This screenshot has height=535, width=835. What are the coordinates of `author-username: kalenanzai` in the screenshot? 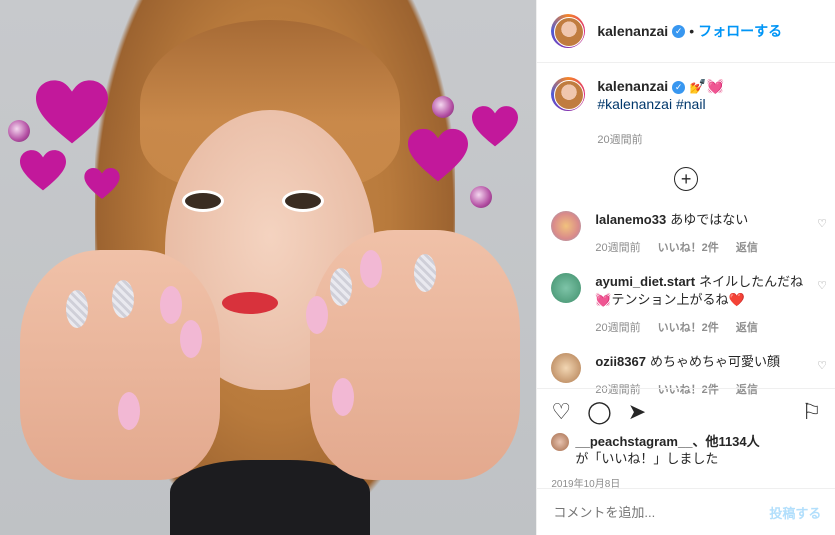 It's located at (632, 31).